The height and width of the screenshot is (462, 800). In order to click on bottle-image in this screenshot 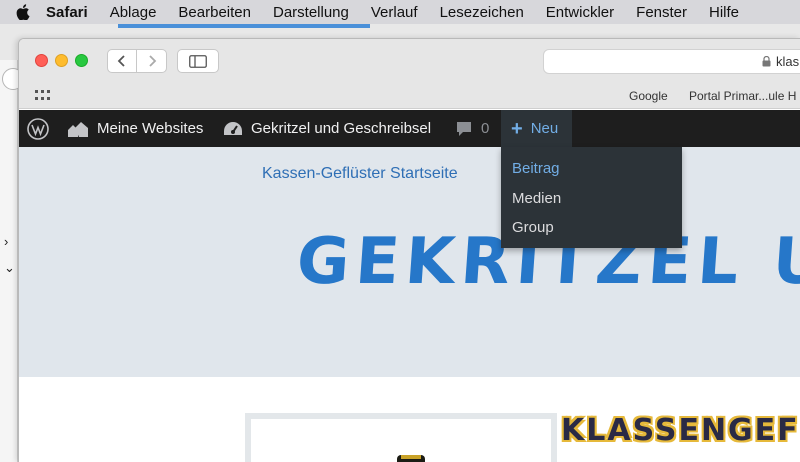, I will do `click(411, 458)`.